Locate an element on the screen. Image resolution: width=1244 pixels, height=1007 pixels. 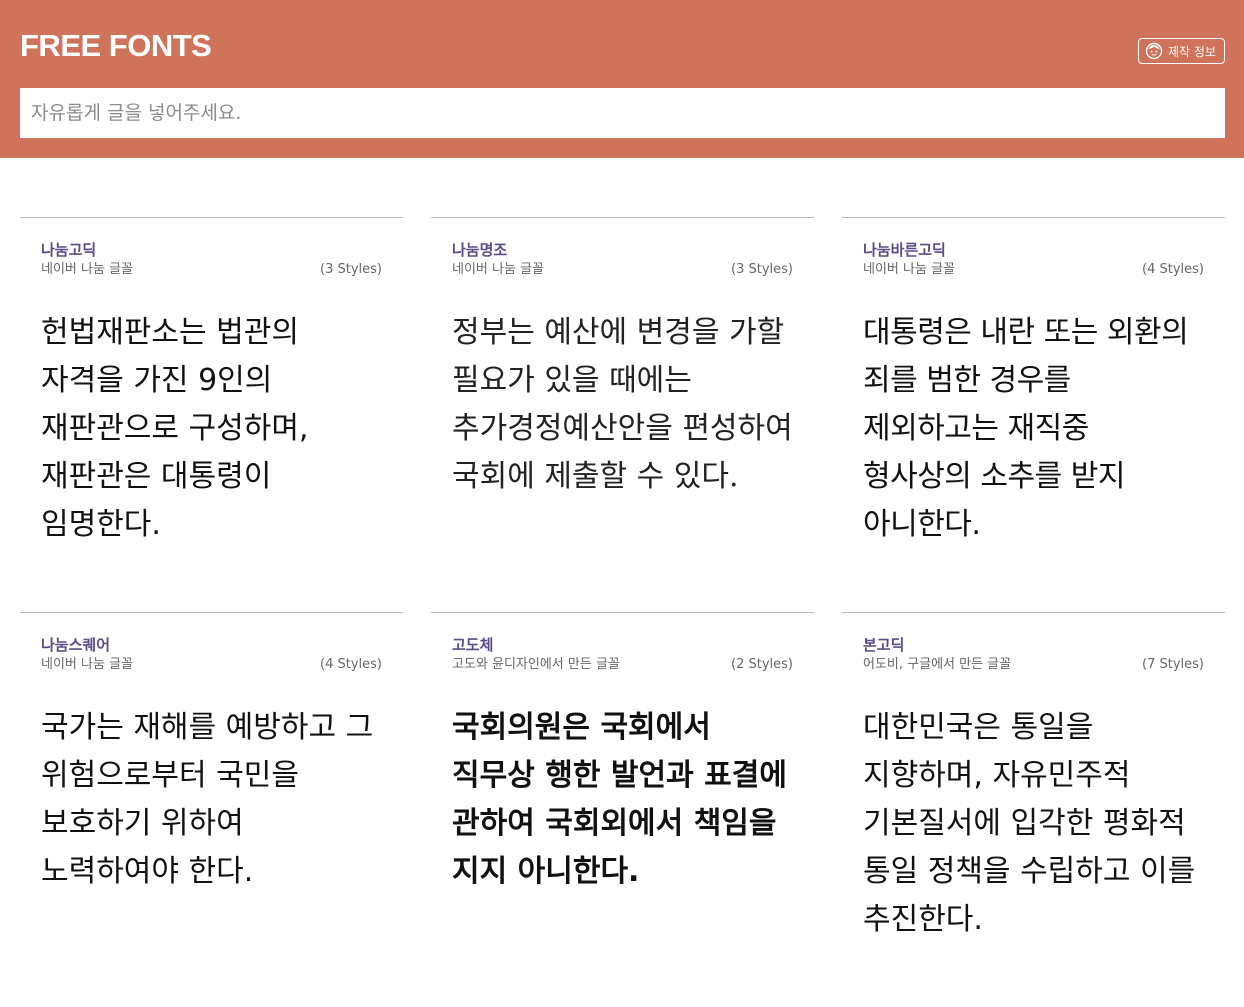
font-source: 고도와 윤디자인에서 만든 글꼴 is located at coordinates (536, 664).